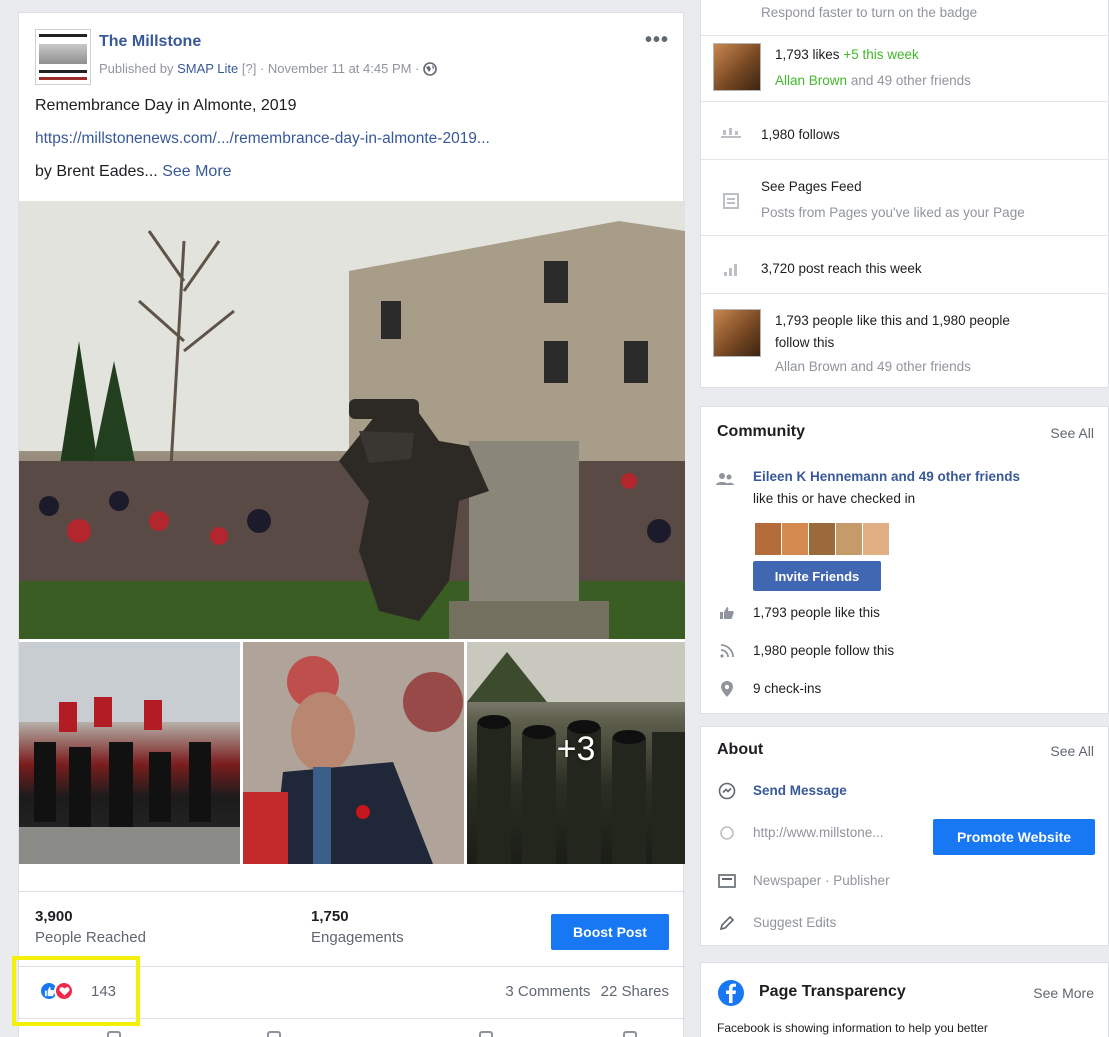  What do you see at coordinates (841, 268) in the screenshot?
I see `post-reach: 3,720 post reach this week` at bounding box center [841, 268].